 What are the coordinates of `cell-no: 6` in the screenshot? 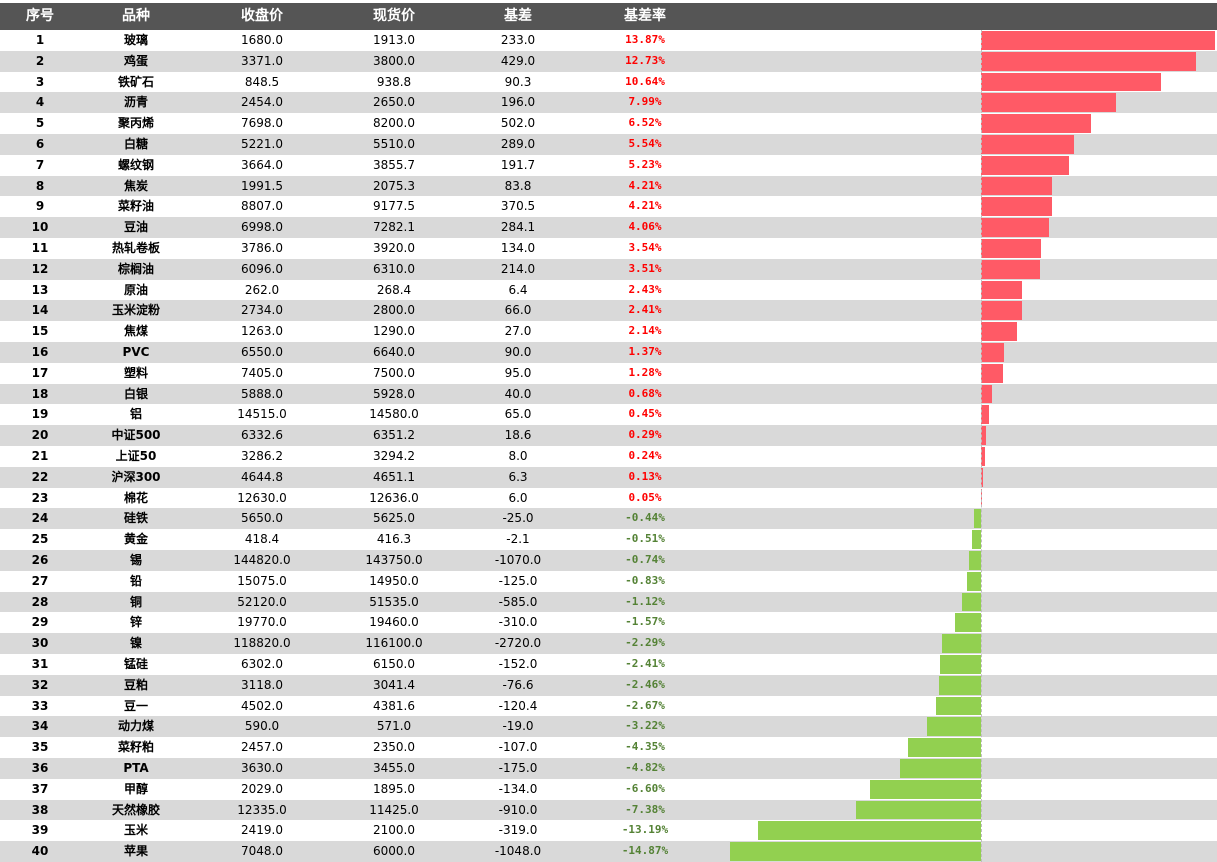 It's located at (40, 144).